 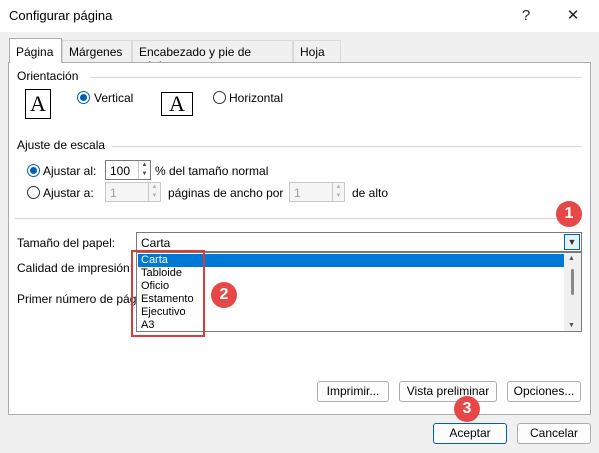 I want to click on portrait-page-icon: A, so click(x=38, y=104).